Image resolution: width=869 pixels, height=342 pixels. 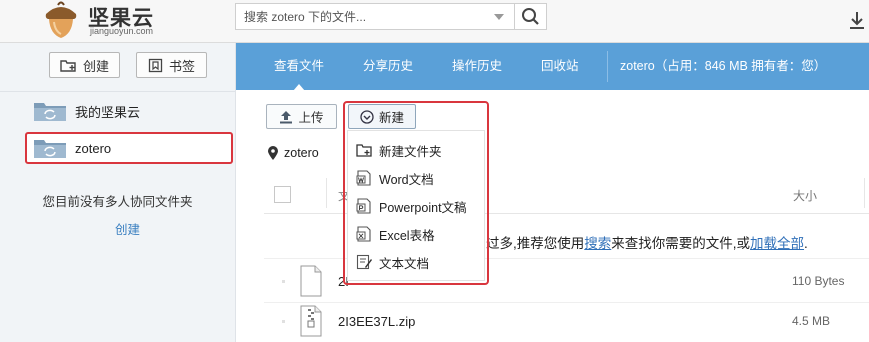 I want to click on word-doc-icon, so click(x=363, y=178).